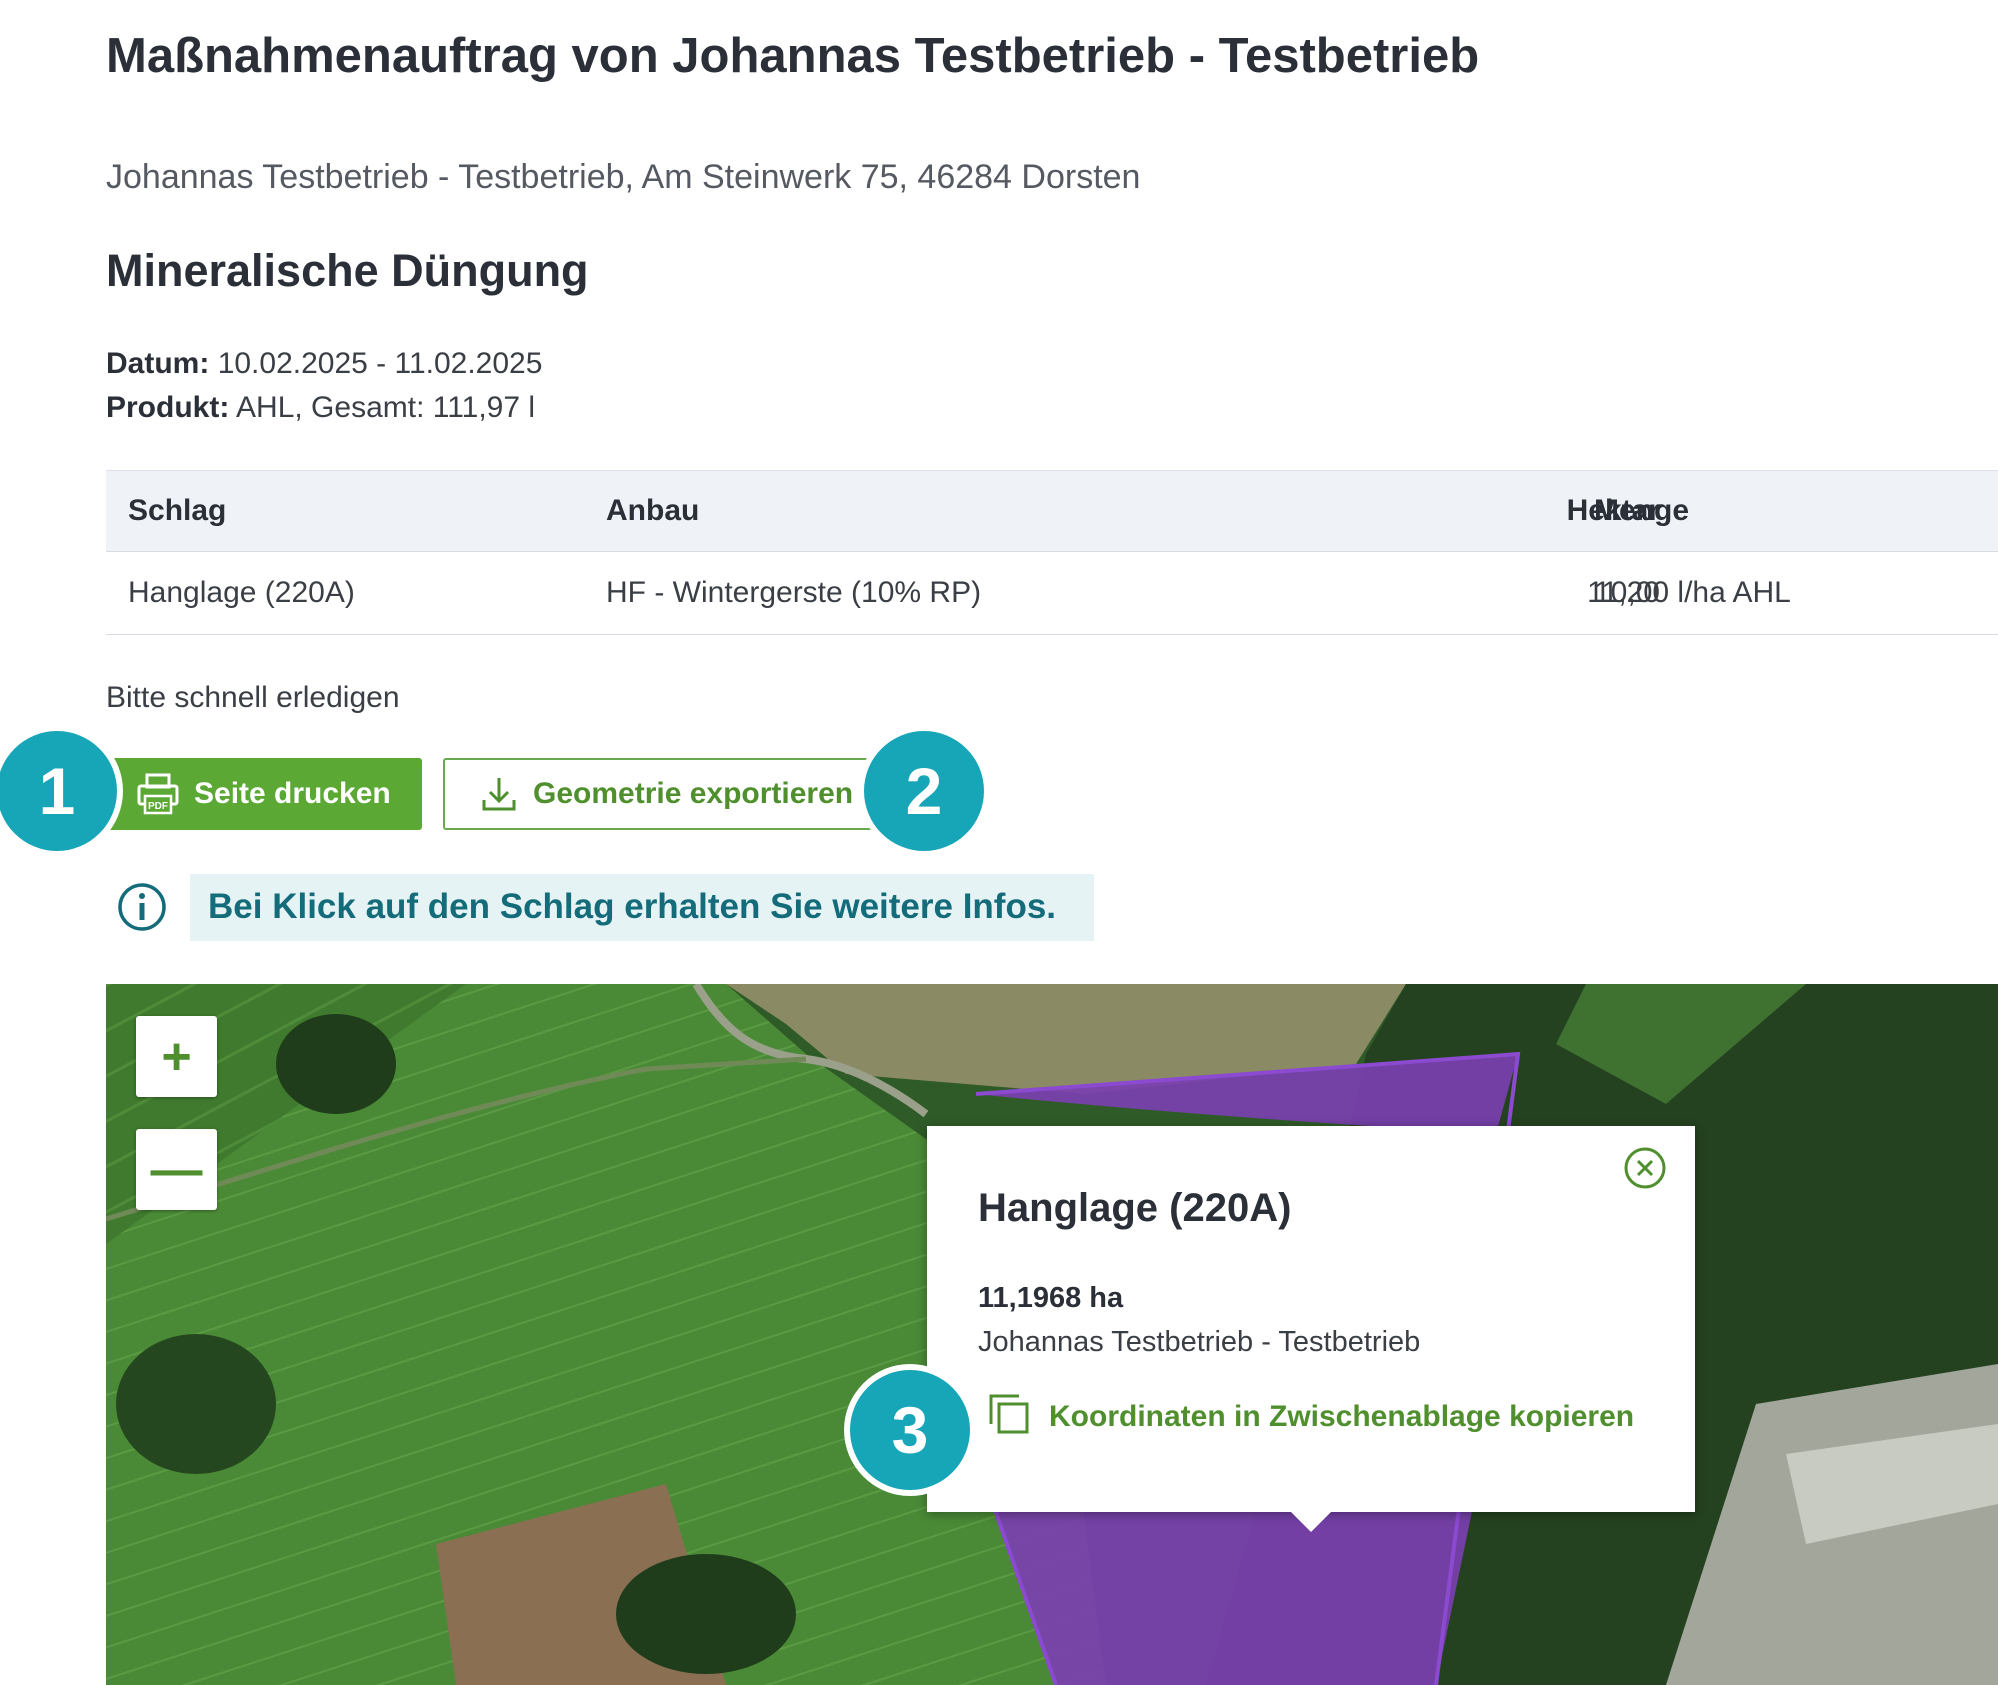  Describe the element at coordinates (1311, 1522) in the screenshot. I see `popup-pointer` at that location.